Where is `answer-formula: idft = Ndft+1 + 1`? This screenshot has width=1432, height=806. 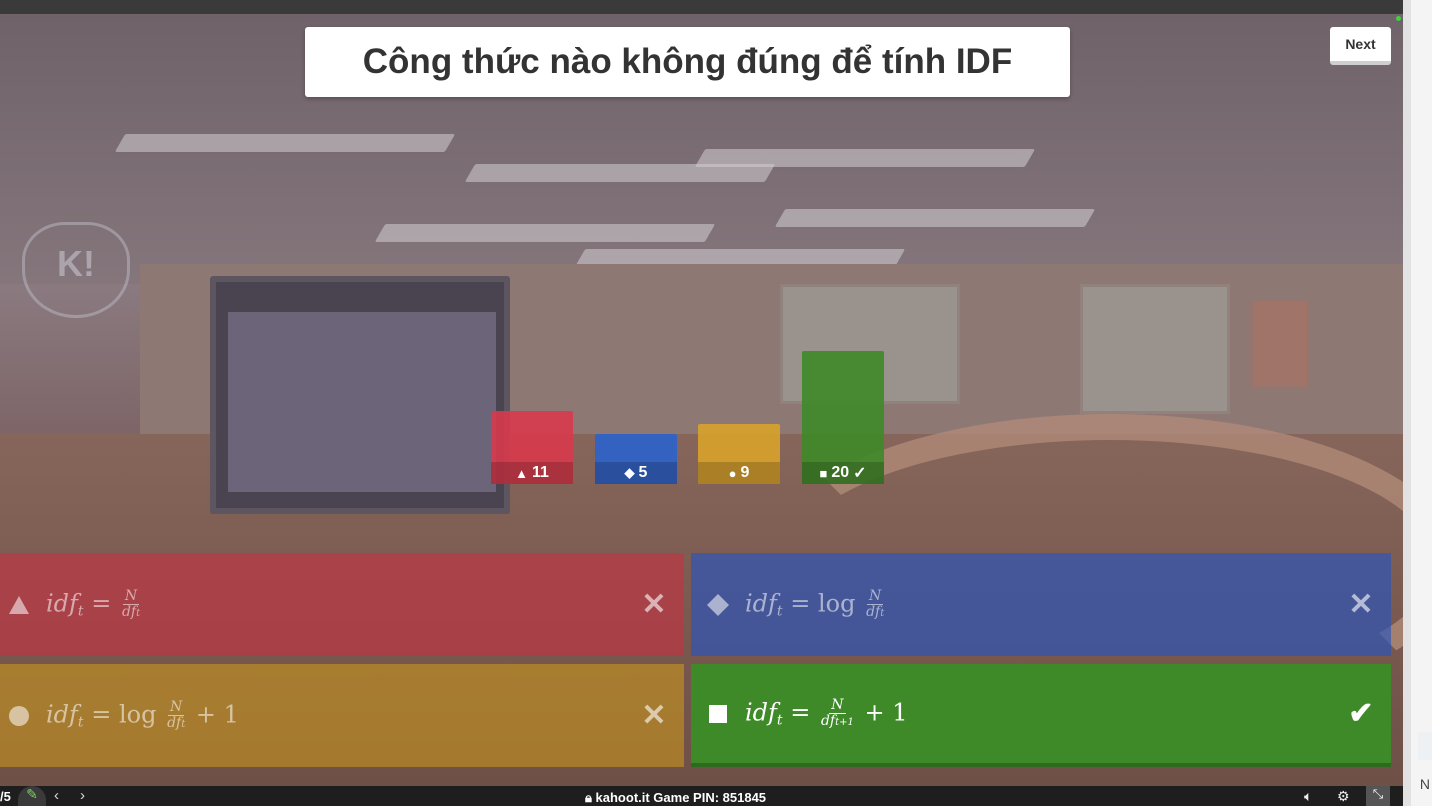 answer-formula: idft = Ndft+1 + 1 is located at coordinates (1043, 713).